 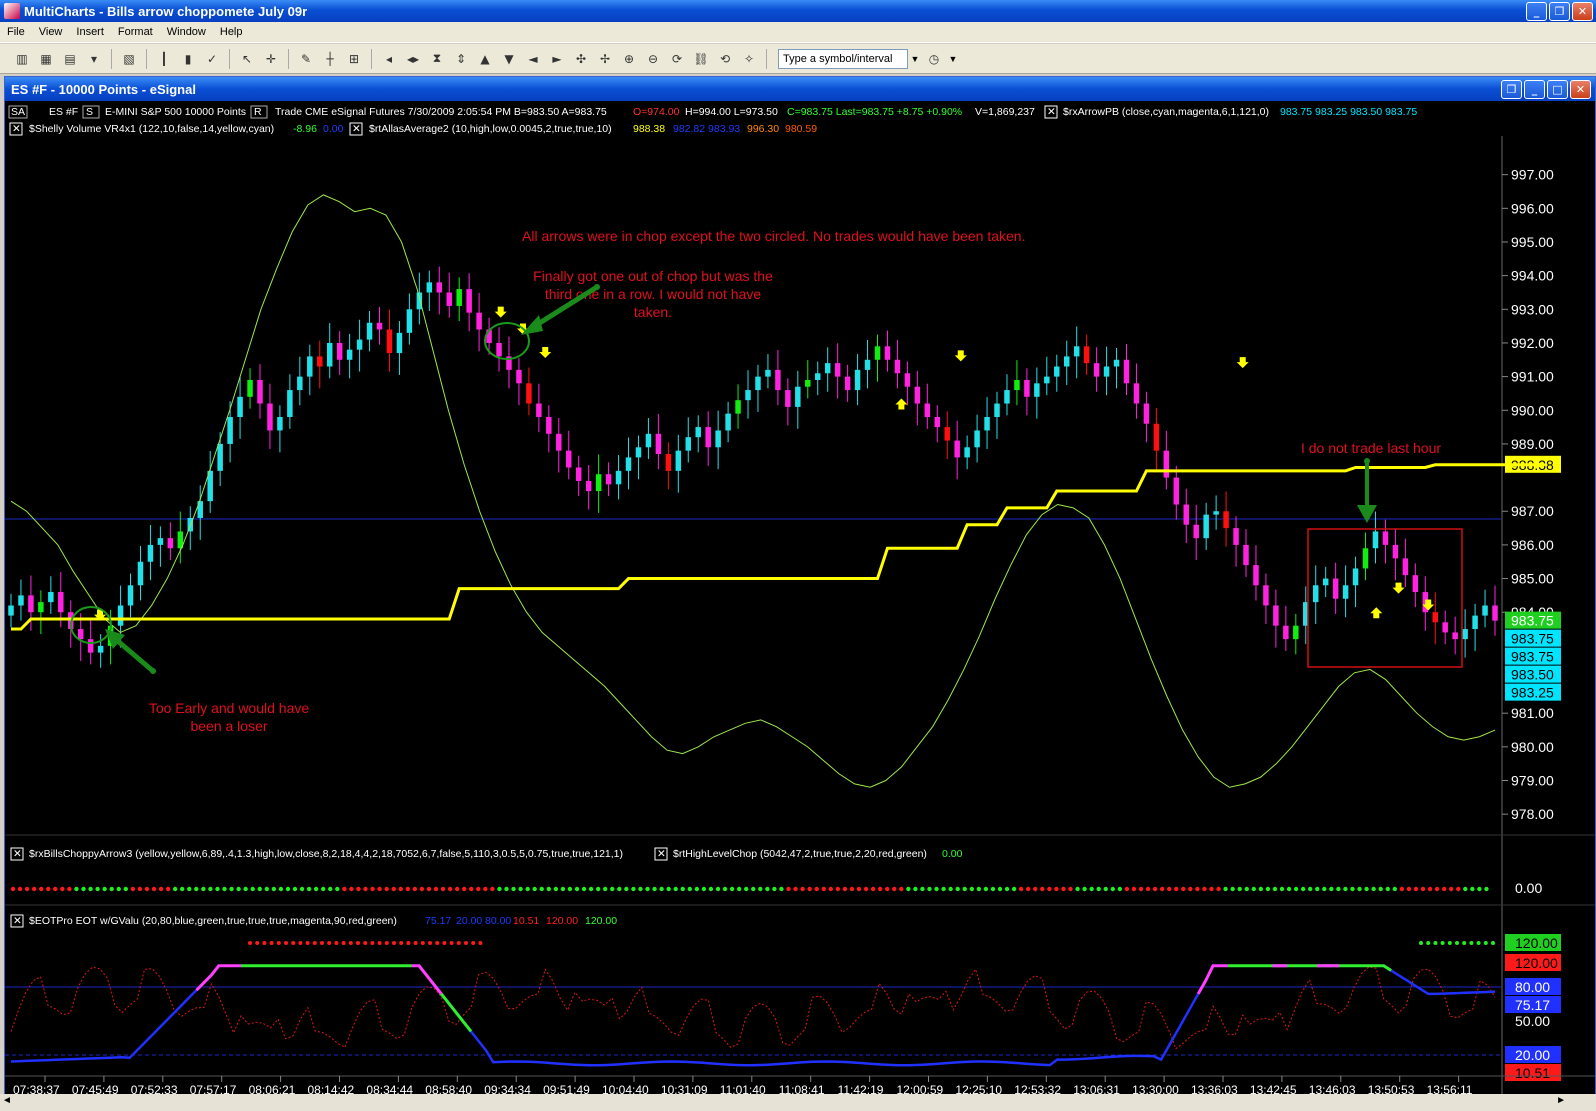 I want to click on scroll-both-icon: ◂▸, so click(x=413, y=59).